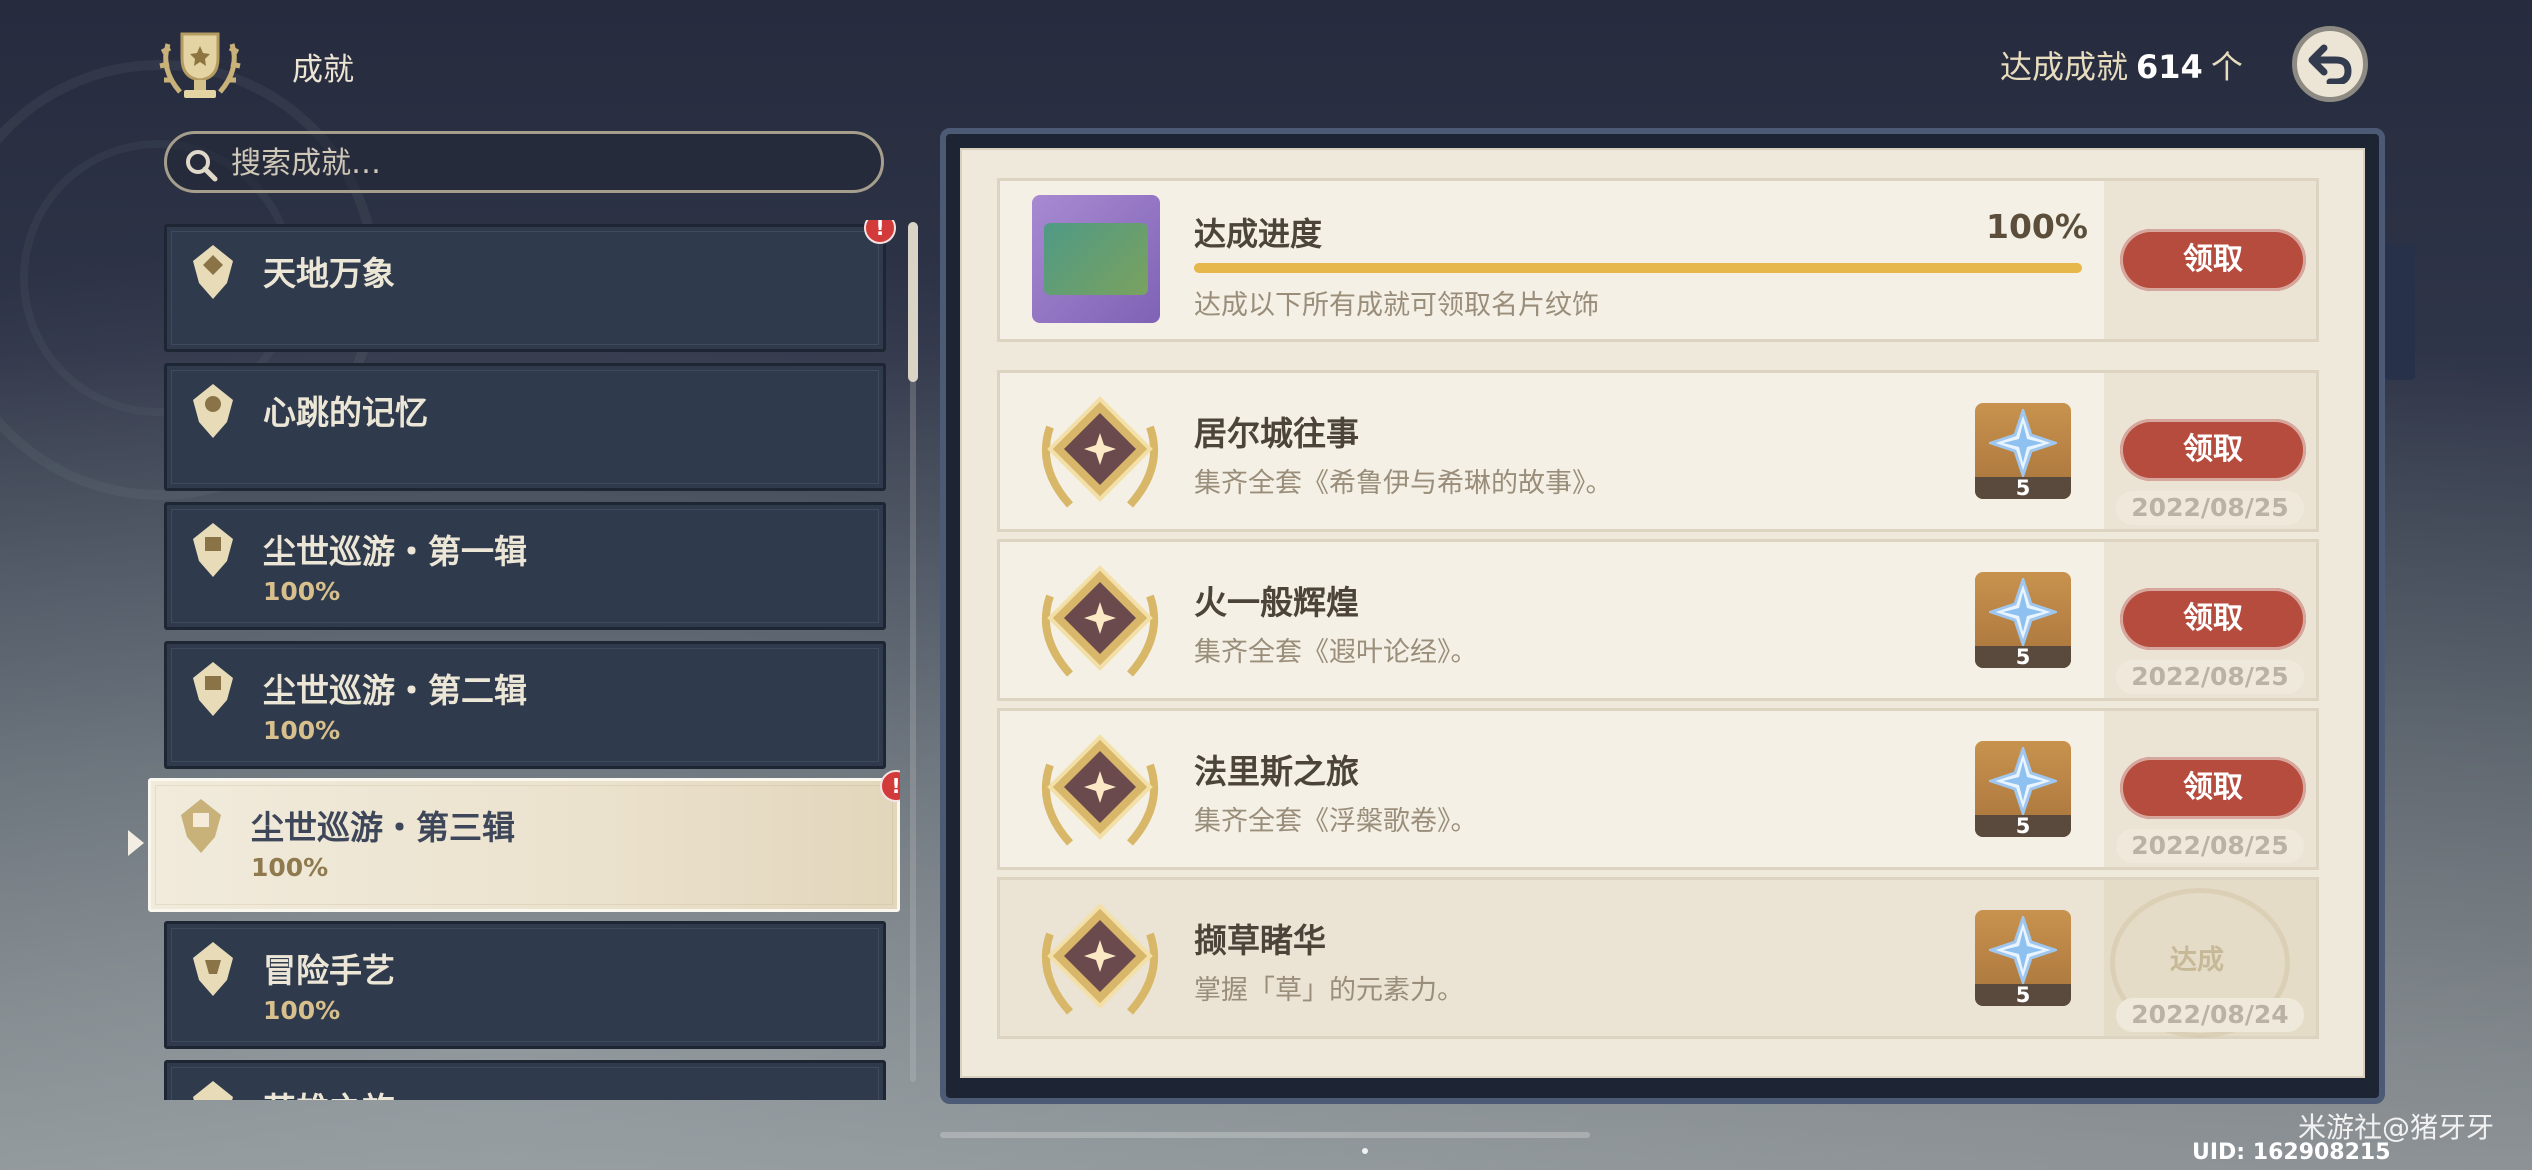 The width and height of the screenshot is (2532, 1170). What do you see at coordinates (1265, 1135) in the screenshot?
I see `page-scrollbar` at bounding box center [1265, 1135].